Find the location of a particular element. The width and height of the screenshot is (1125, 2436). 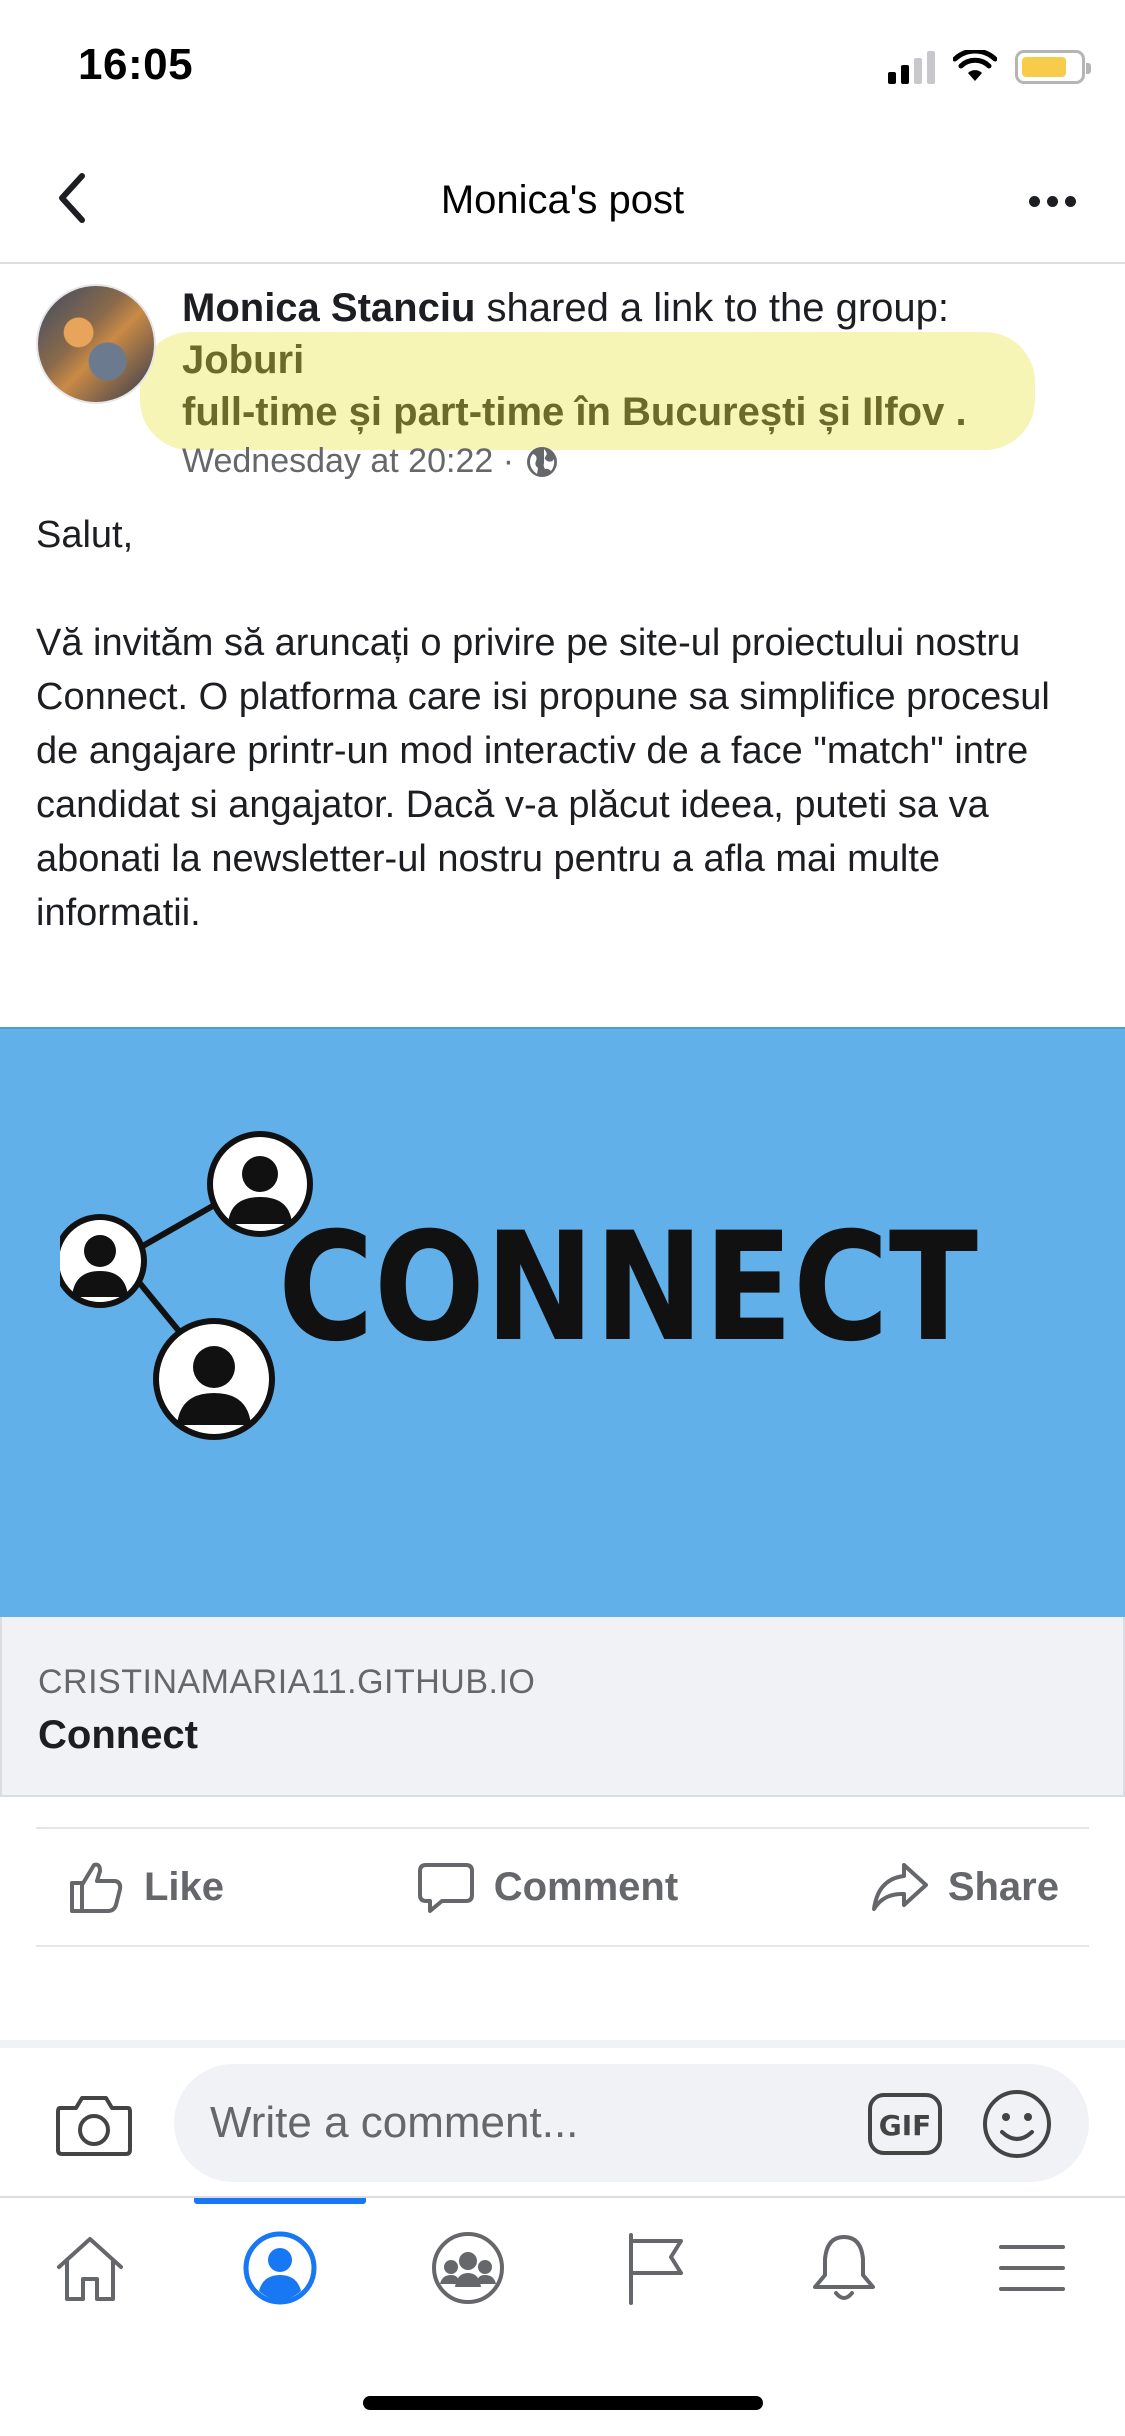

thumbs-up-icon is located at coordinates (96, 1887).